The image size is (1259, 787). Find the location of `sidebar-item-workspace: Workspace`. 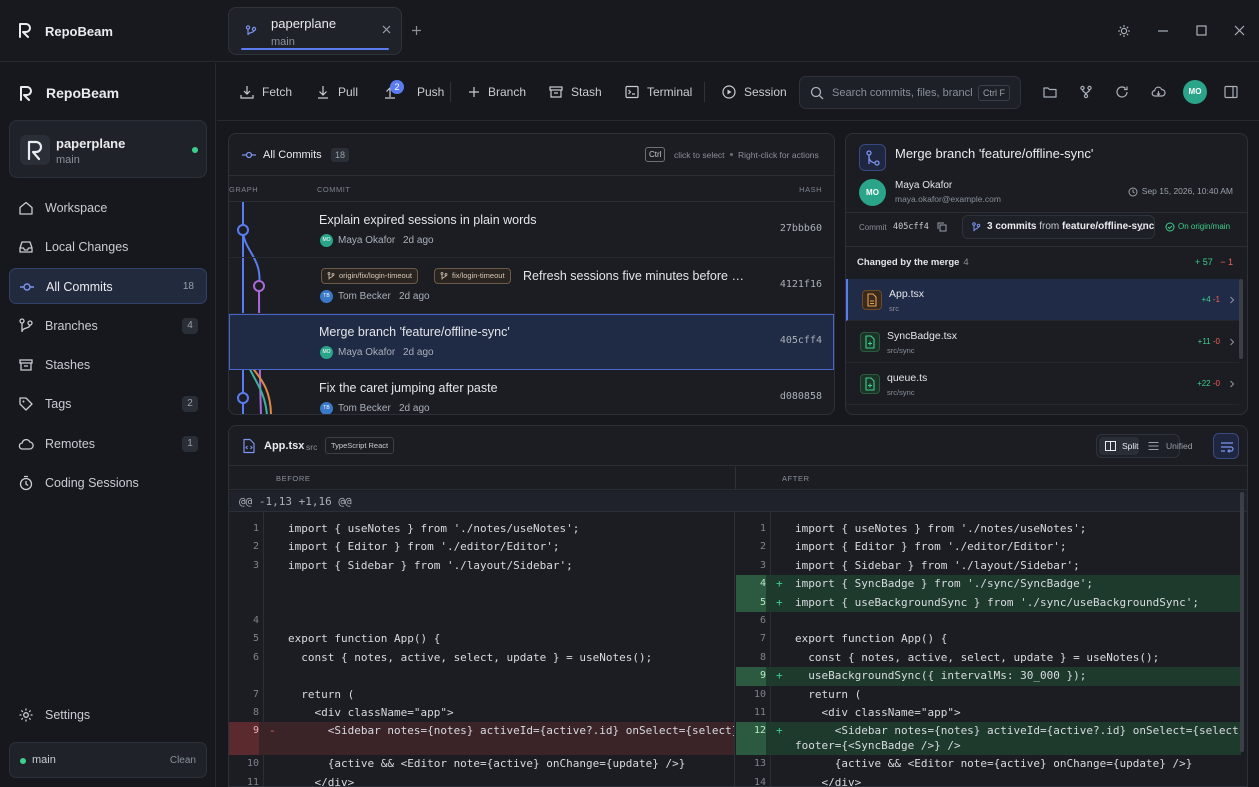

sidebar-item-workspace: Workspace is located at coordinates (108, 208).